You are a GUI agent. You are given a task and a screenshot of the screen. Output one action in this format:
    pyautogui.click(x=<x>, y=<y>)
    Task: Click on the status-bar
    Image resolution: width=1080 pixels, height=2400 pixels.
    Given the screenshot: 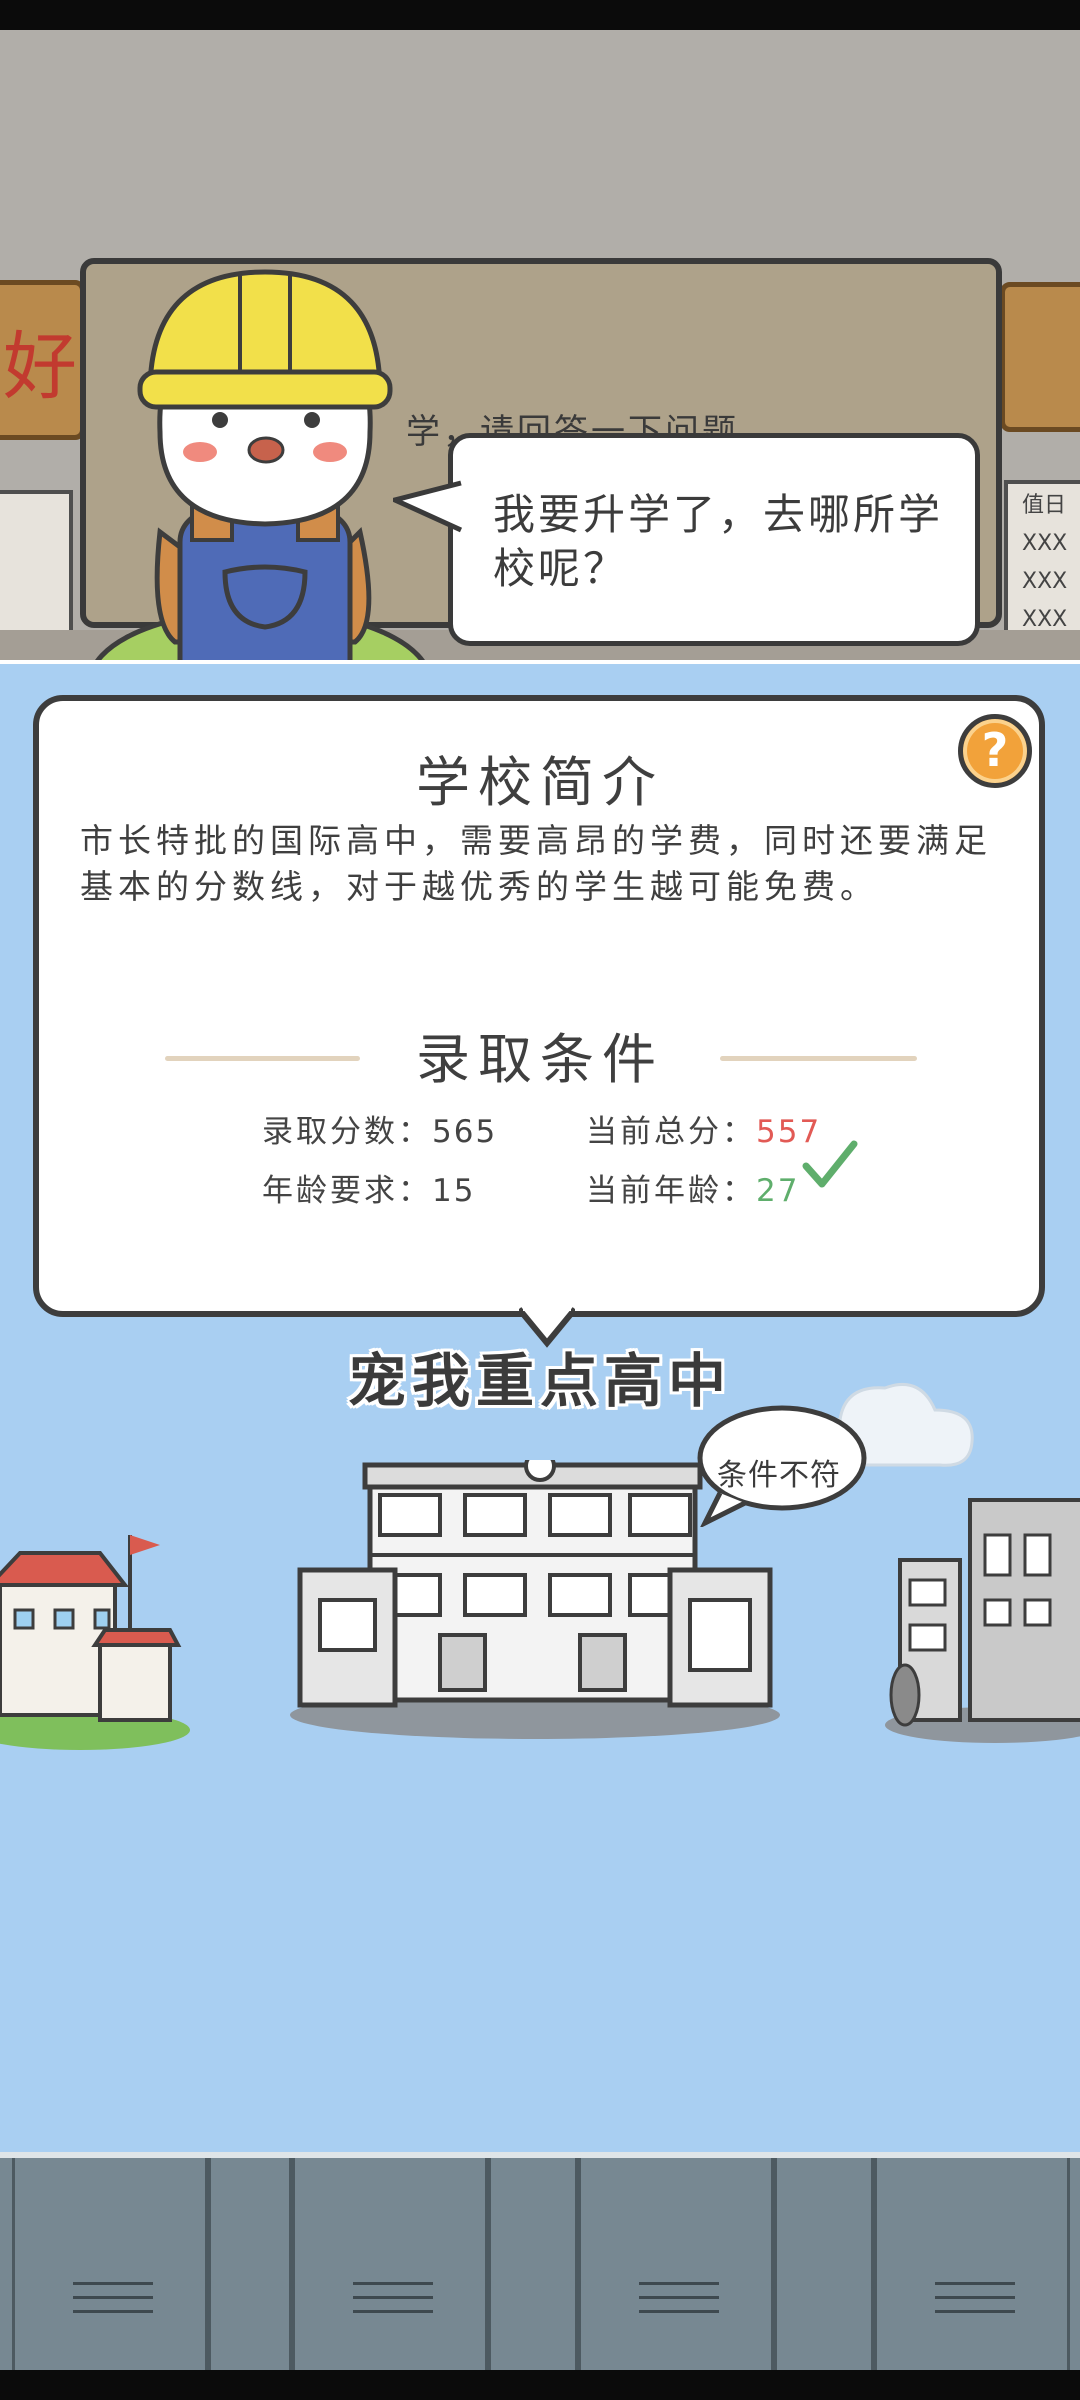 What is the action you would take?
    pyautogui.click(x=540, y=15)
    